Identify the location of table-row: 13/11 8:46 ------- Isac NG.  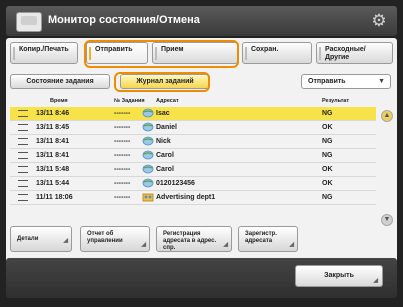
(193, 114).